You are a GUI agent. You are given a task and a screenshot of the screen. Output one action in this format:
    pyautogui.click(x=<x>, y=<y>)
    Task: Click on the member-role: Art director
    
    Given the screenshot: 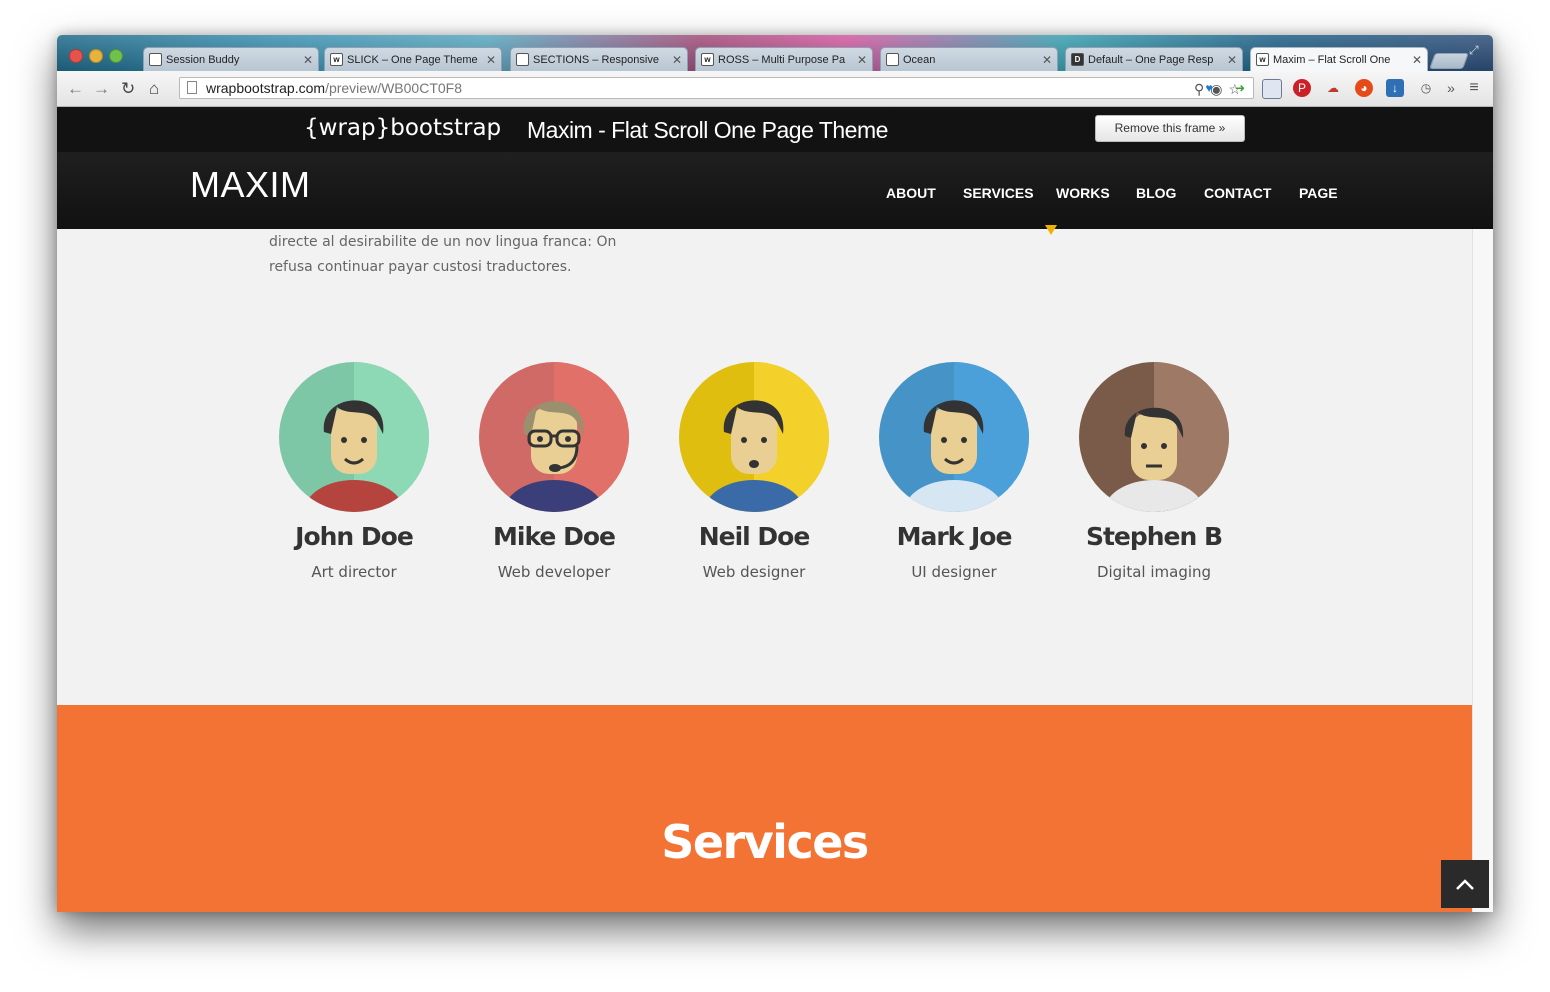 What is the action you would take?
    pyautogui.click(x=354, y=572)
    